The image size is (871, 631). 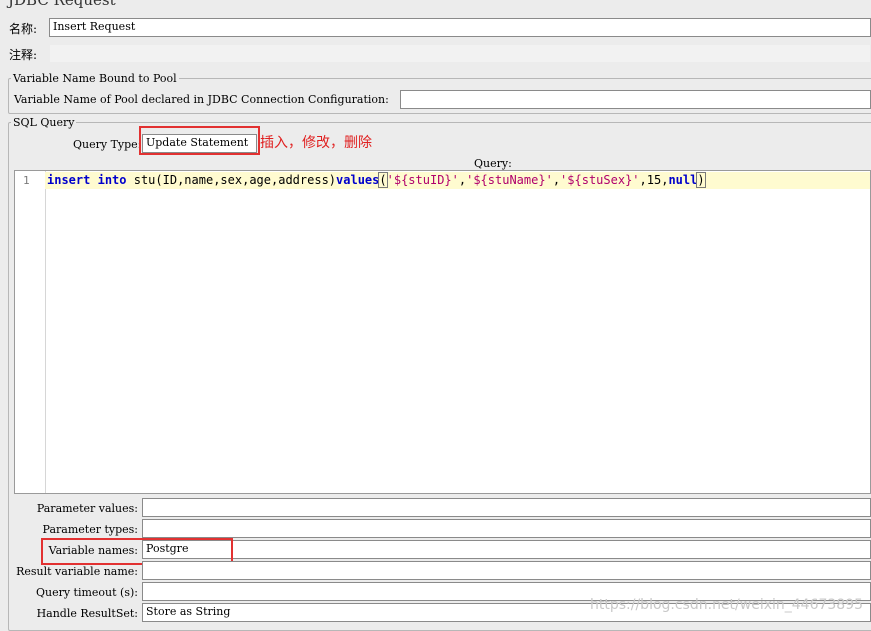 What do you see at coordinates (635, 99) in the screenshot?
I see `pool-name-field` at bounding box center [635, 99].